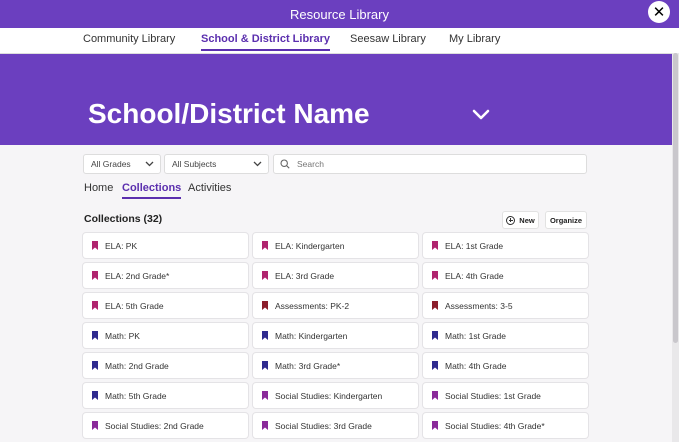 Image resolution: width=679 pixels, height=442 pixels. I want to click on new-button-label: New, so click(527, 220).